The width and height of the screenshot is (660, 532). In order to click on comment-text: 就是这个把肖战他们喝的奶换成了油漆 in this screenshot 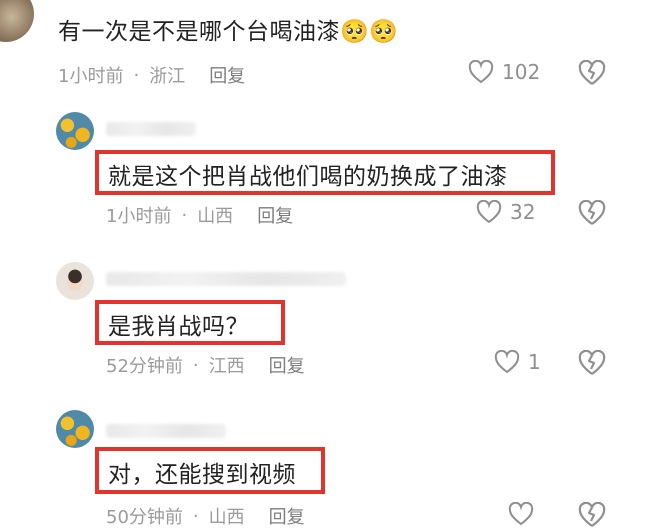, I will do `click(308, 177)`.